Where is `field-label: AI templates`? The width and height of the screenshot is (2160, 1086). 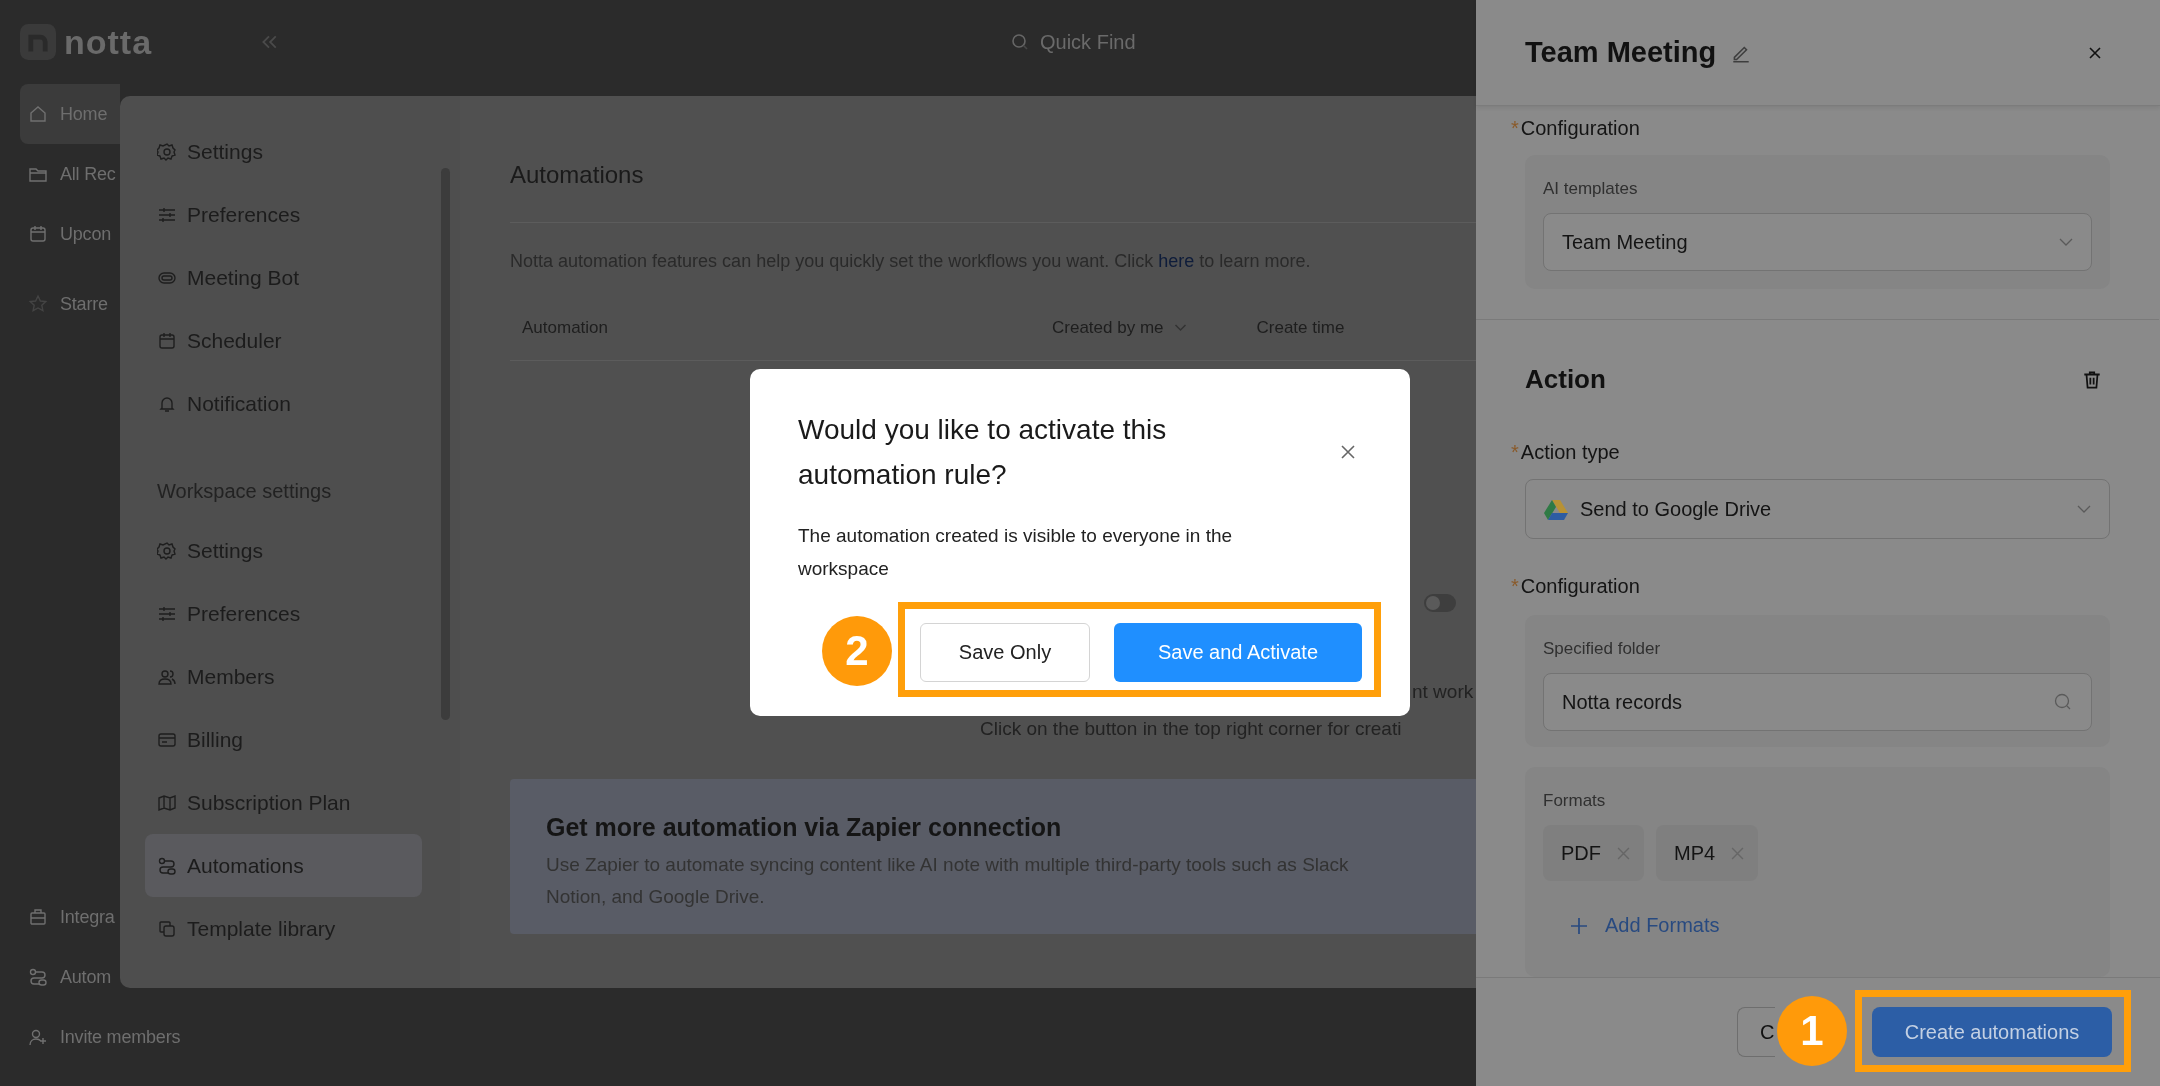 field-label: AI templates is located at coordinates (1591, 189).